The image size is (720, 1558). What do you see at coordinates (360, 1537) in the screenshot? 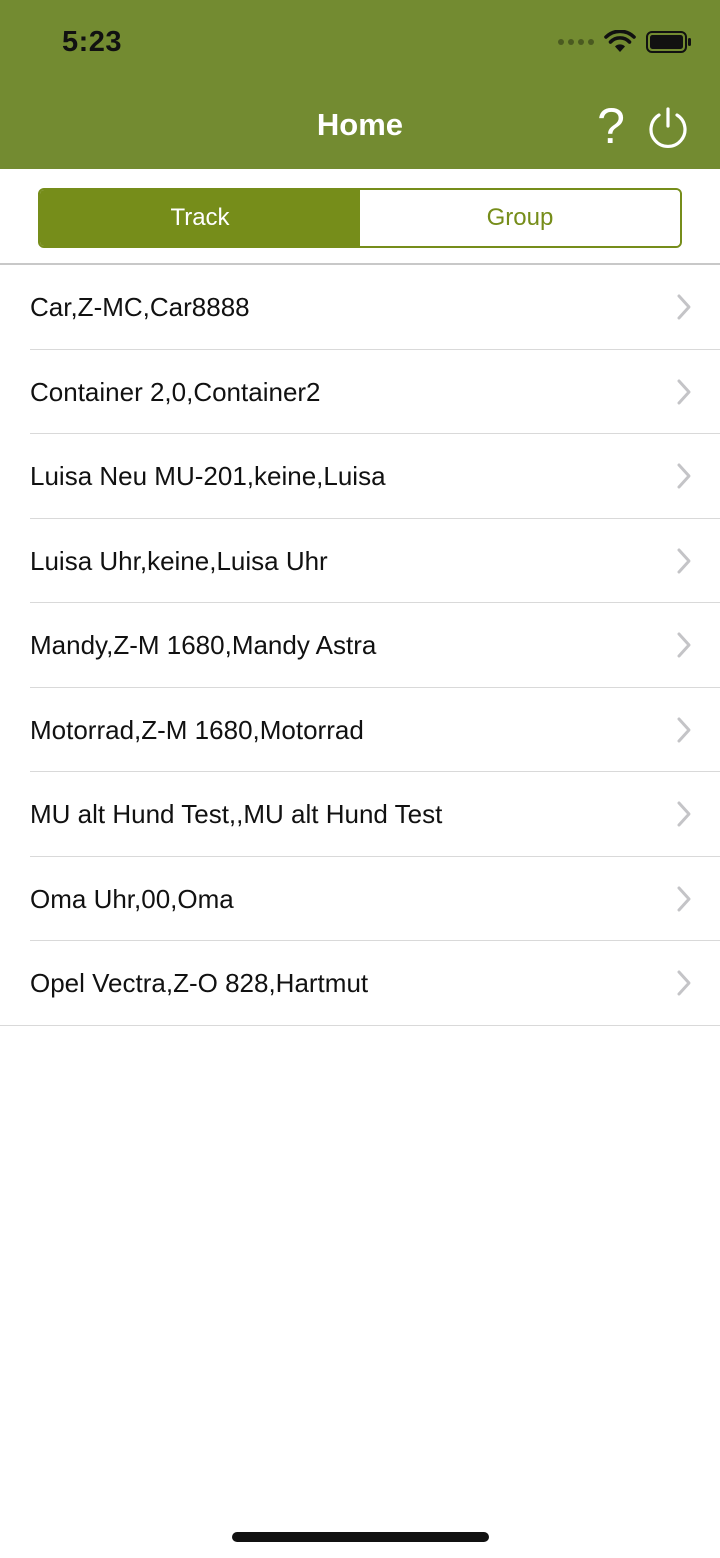
I see `home-indicator` at bounding box center [360, 1537].